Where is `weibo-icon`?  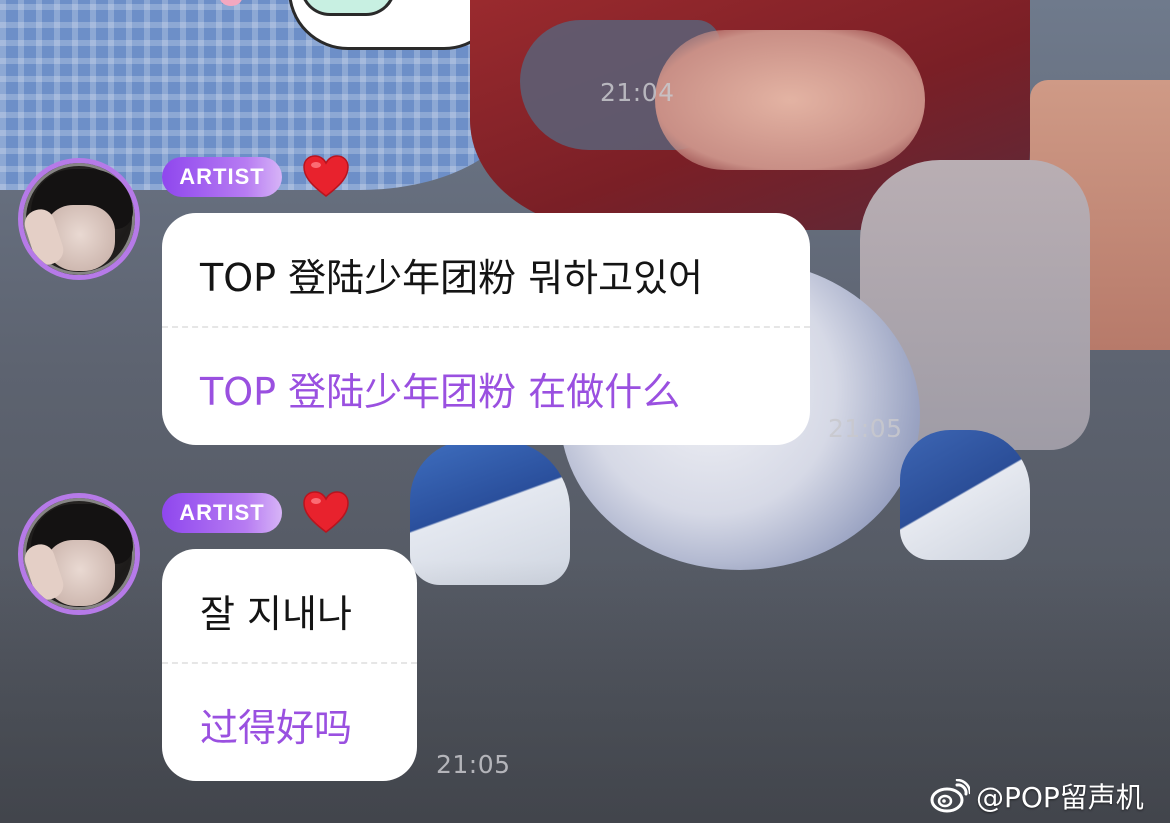 weibo-icon is located at coordinates (950, 796).